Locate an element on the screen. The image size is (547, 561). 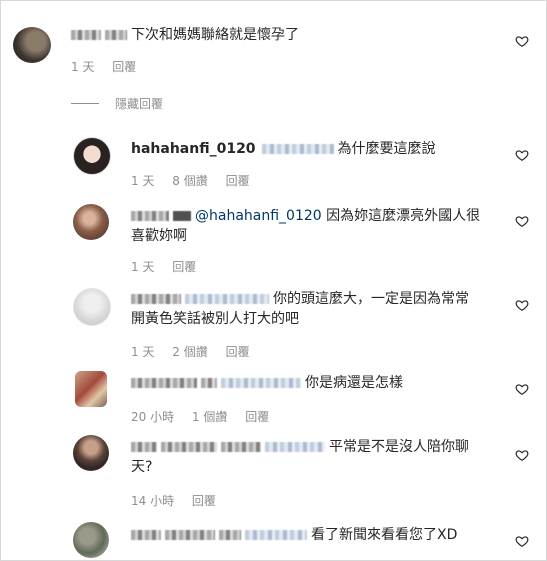
comment-meta: 14 小時 回覆 is located at coordinates (180, 501).